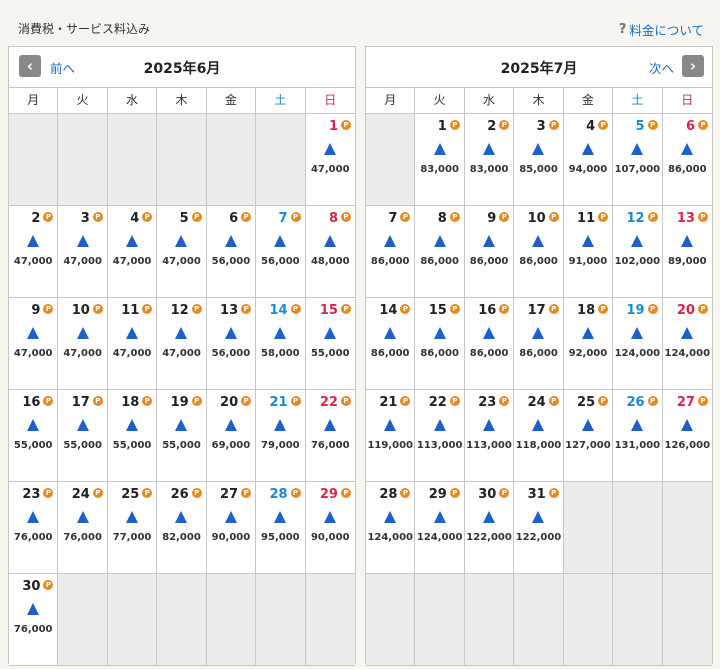 This screenshot has height=669, width=720. I want to click on day-cell: 26 P 82,000, so click(182, 528).